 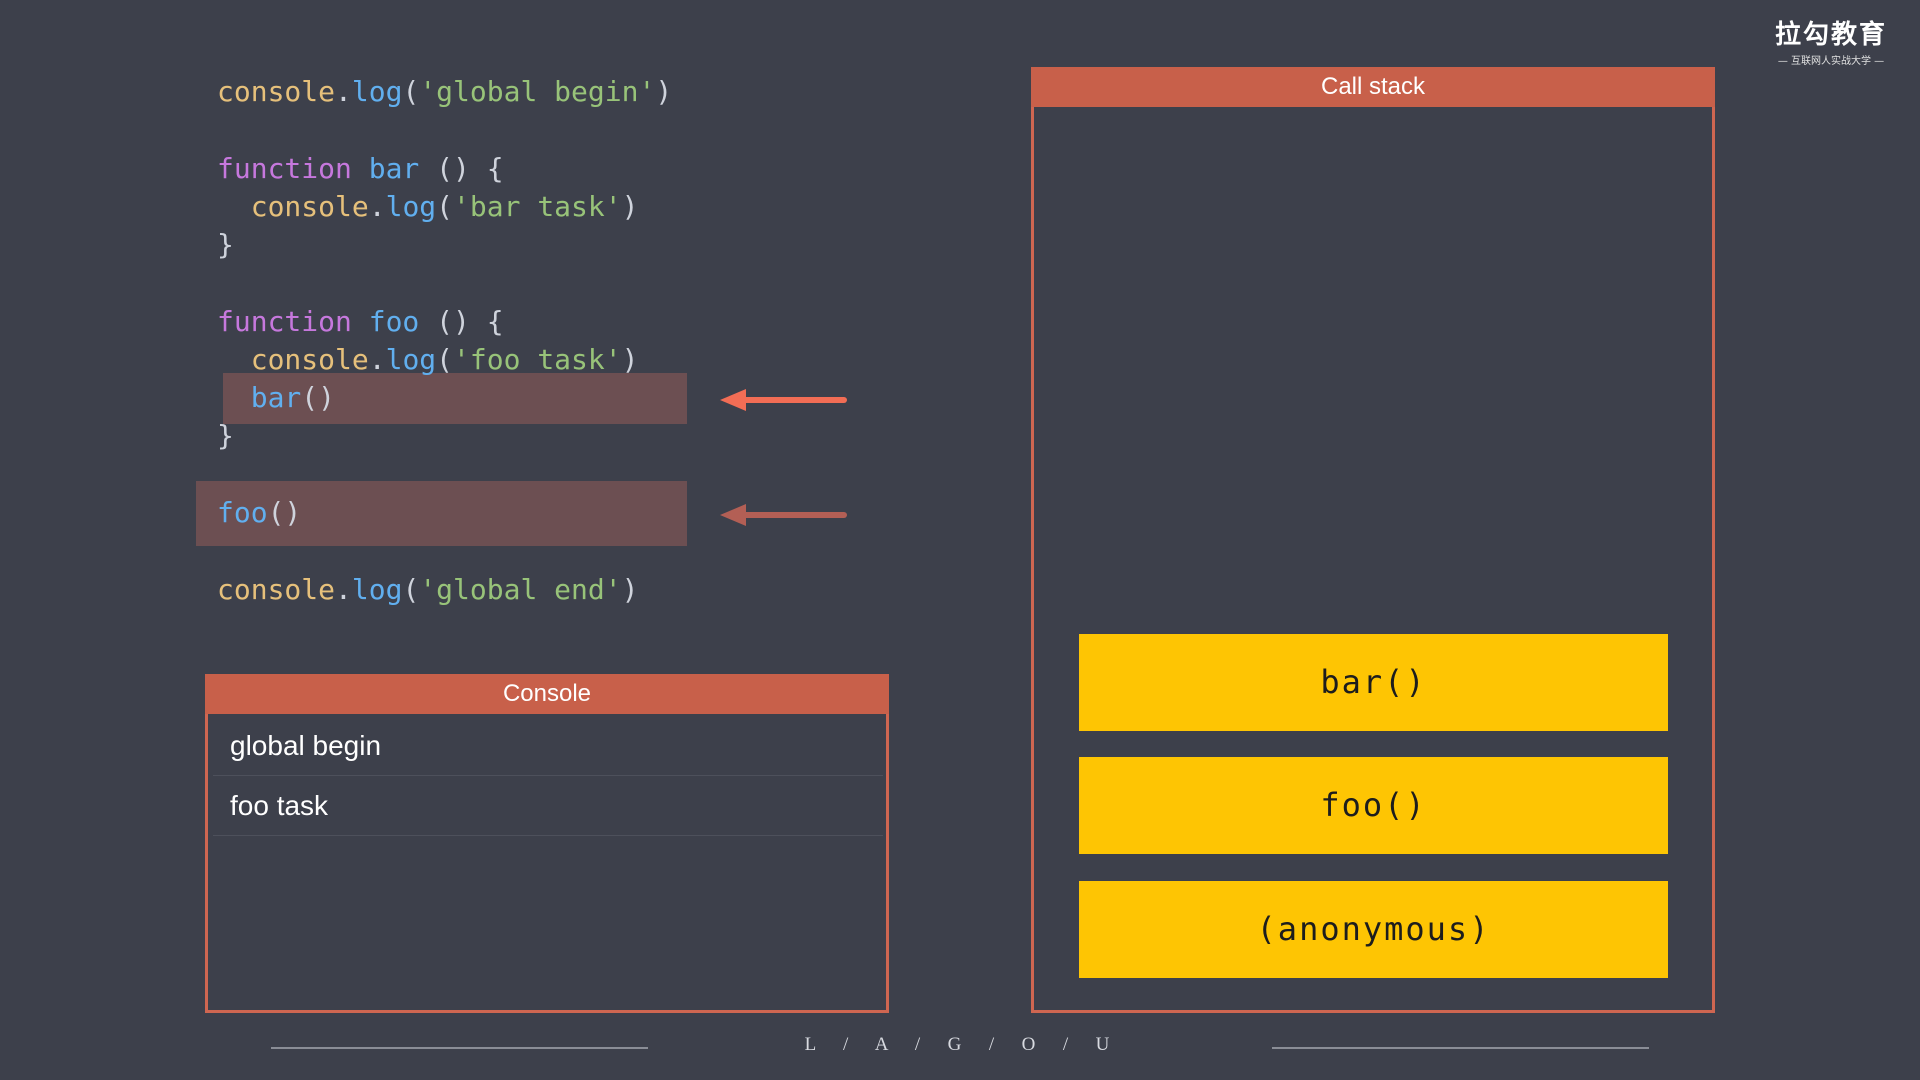 I want to click on stack-frame-bar: bar(), so click(x=1373, y=682).